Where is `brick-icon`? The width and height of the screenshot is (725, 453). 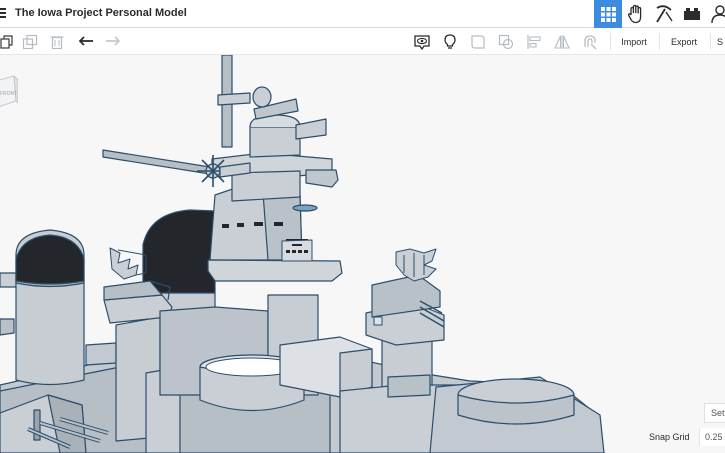 brick-icon is located at coordinates (692, 14).